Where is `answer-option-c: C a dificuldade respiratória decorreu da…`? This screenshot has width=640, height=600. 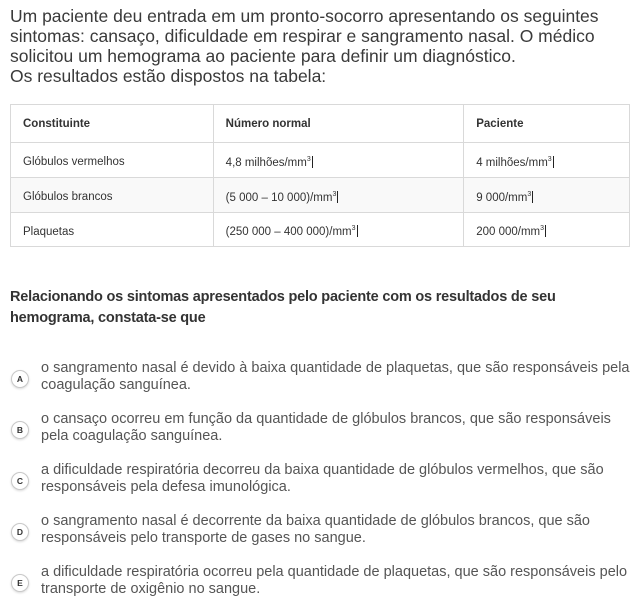
answer-option-c: C a dificuldade respiratória decorreu da… is located at coordinates (320, 487).